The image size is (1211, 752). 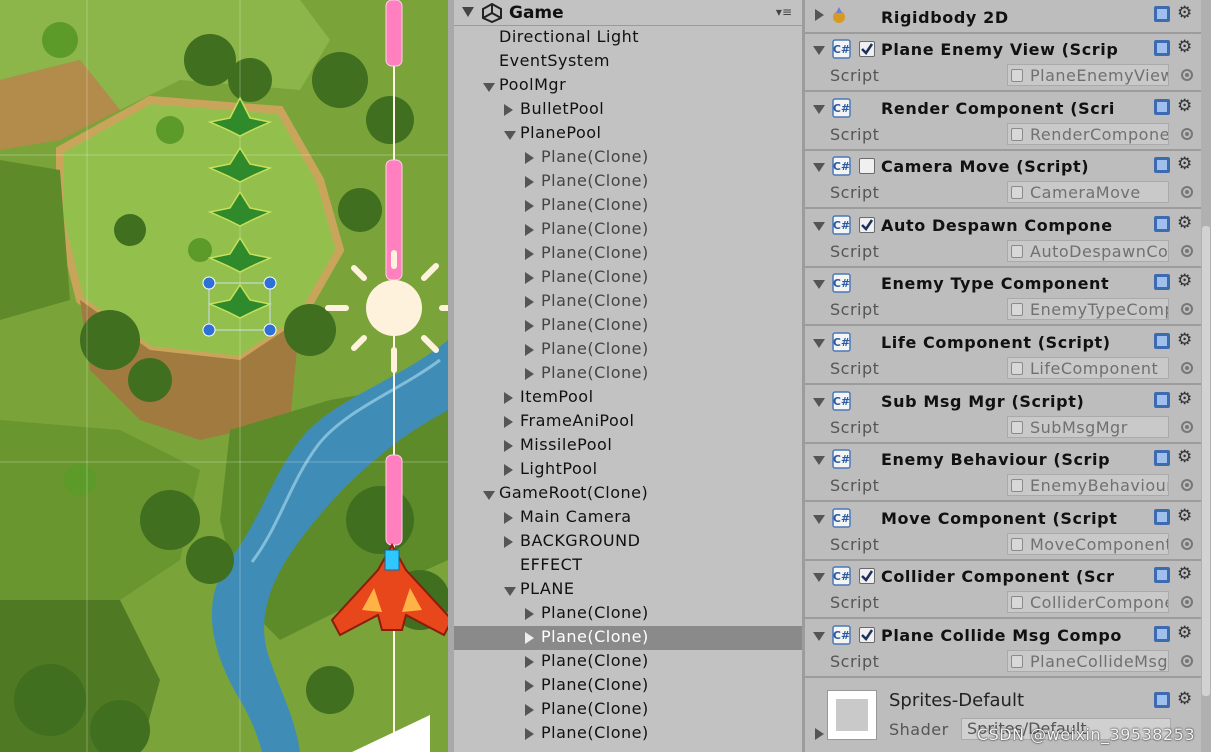 I want to click on inspector-scrollbar, so click(x=1206, y=376).